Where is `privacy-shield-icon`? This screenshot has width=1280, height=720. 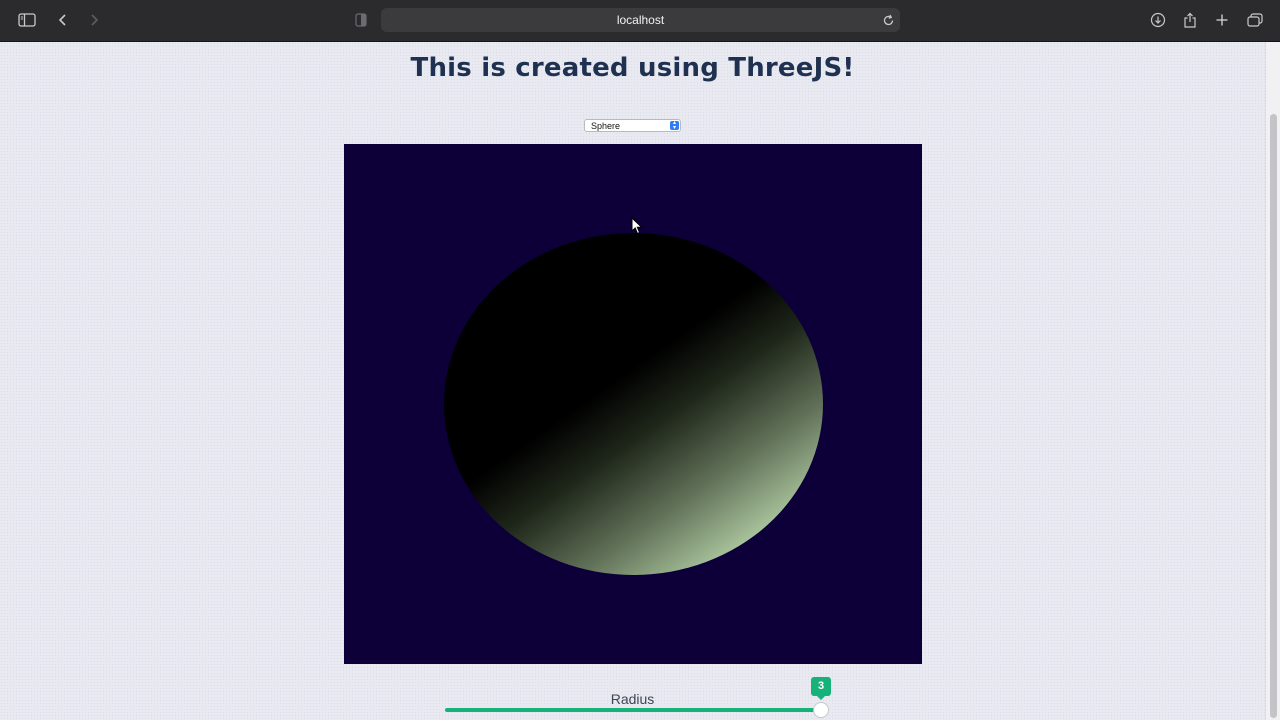
privacy-shield-icon is located at coordinates (361, 20).